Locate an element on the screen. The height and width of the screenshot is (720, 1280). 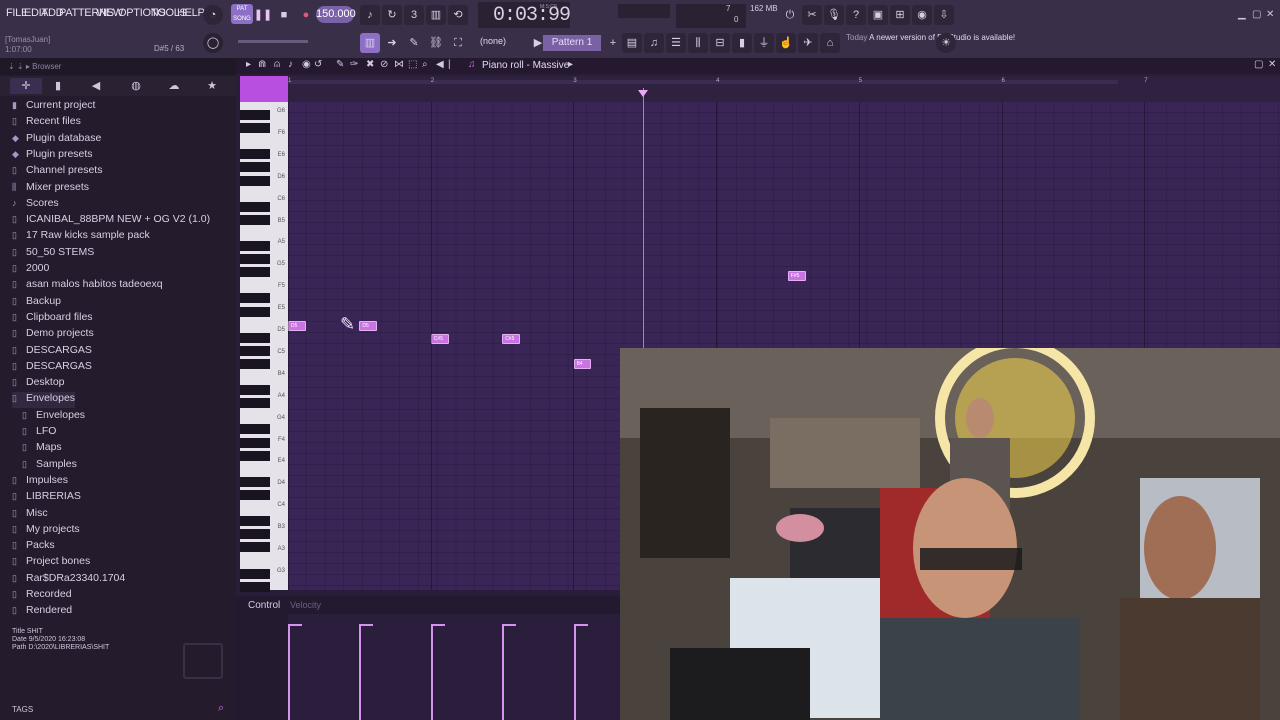
tools-icon: ✂ is located at coordinates (812, 15).